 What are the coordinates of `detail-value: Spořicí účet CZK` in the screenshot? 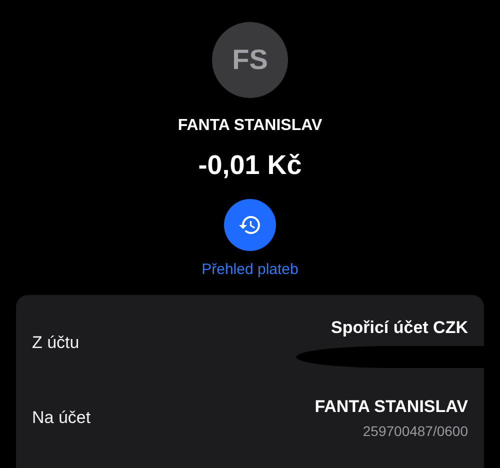 It's located at (399, 328).